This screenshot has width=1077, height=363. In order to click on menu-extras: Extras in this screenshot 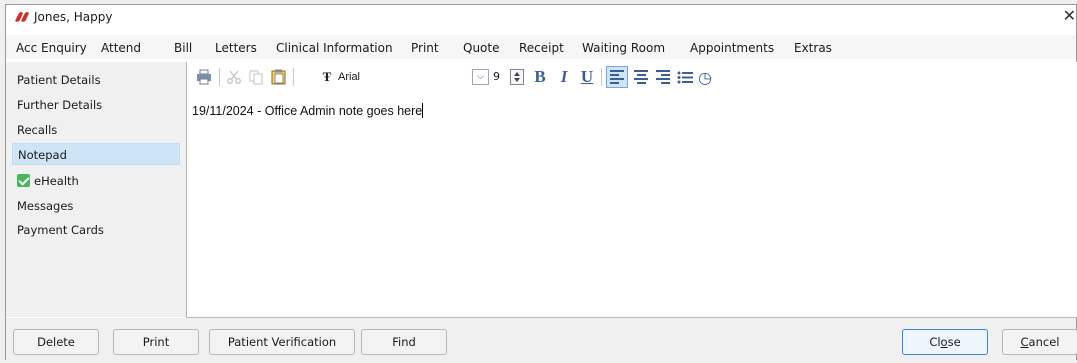, I will do `click(813, 48)`.